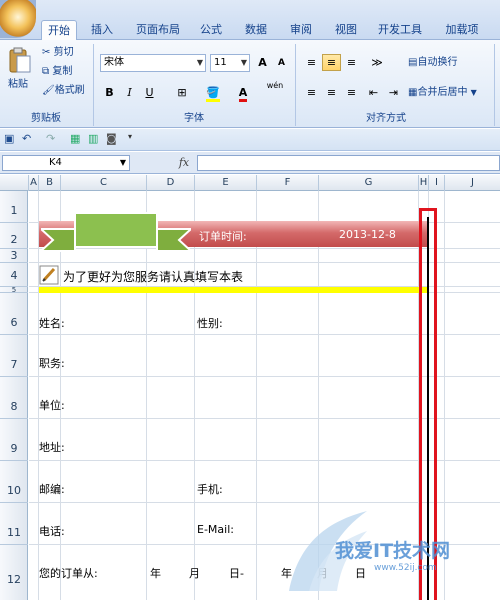 Image resolution: width=500 pixels, height=615 pixels. What do you see at coordinates (211, 30) in the screenshot?
I see `tab-formulas: 公式` at bounding box center [211, 30].